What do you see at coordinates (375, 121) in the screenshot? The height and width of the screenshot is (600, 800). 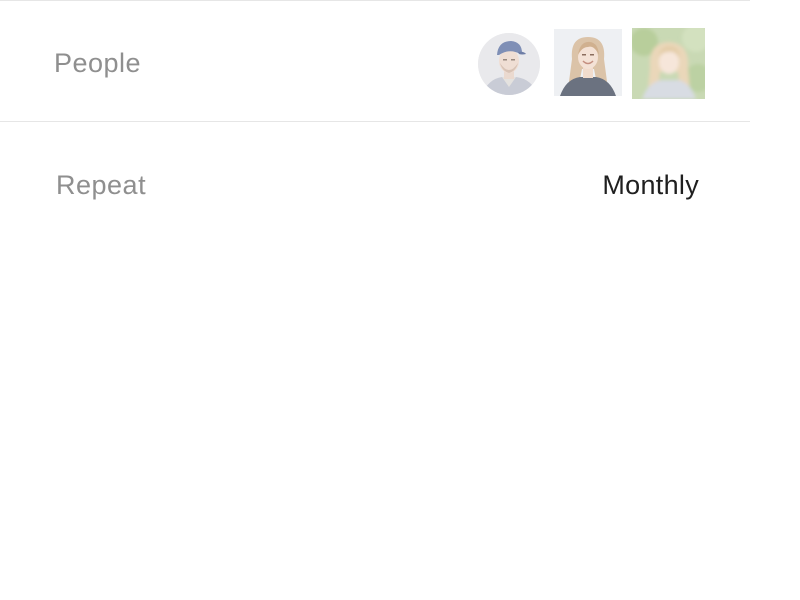 I see `row-divider` at bounding box center [375, 121].